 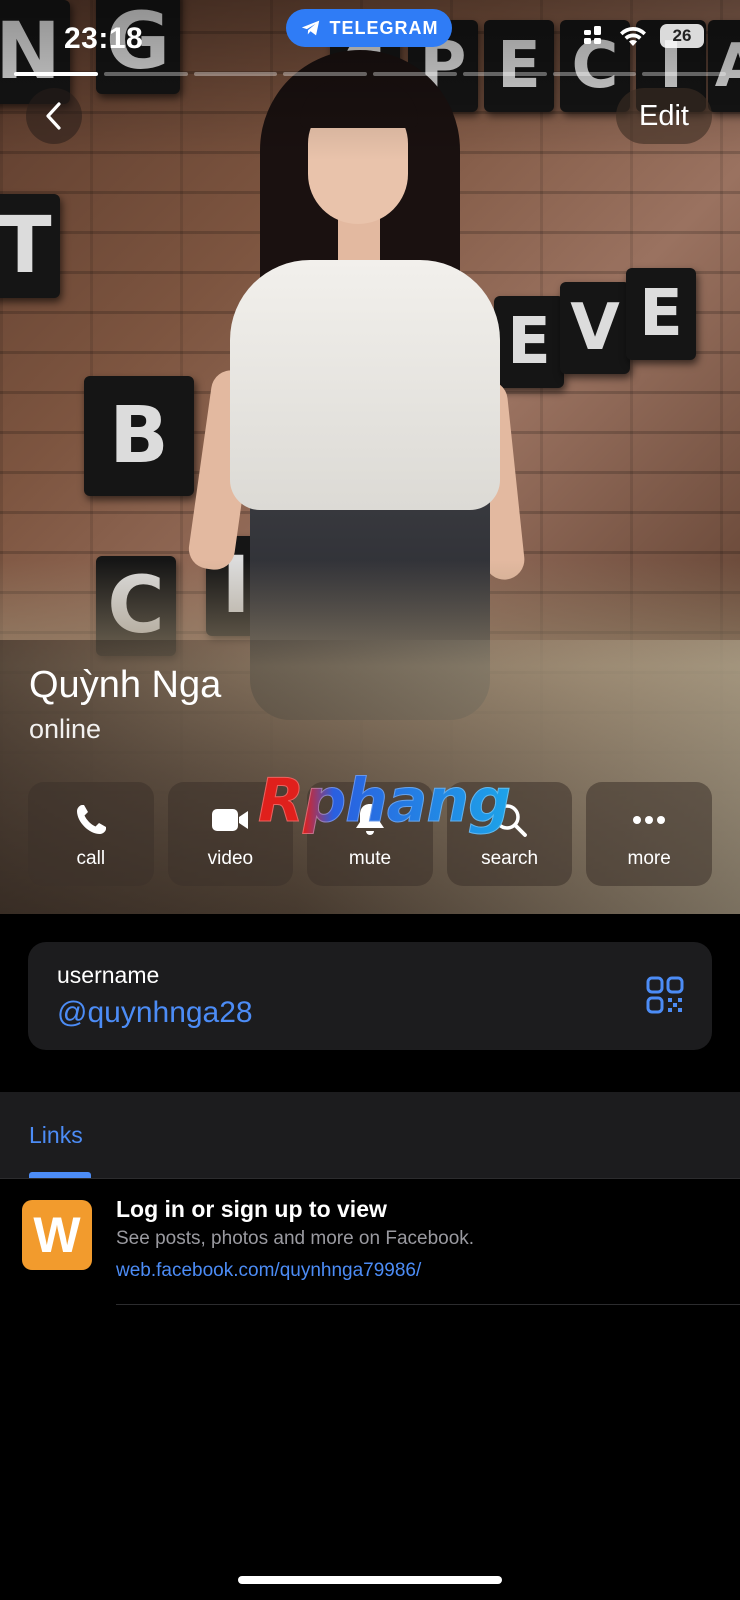 I want to click on link-description: See posts, photos and more on Facebook., so click(x=295, y=1238).